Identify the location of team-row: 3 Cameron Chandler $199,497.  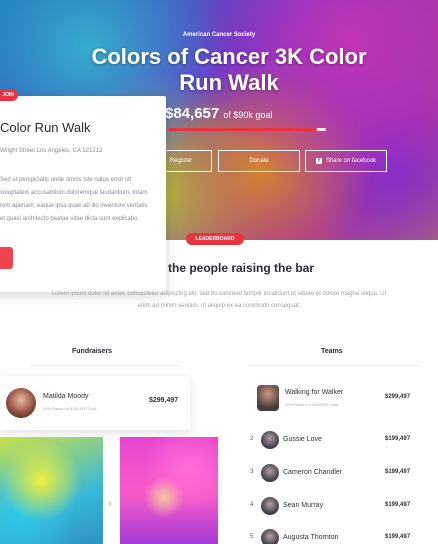
(332, 474).